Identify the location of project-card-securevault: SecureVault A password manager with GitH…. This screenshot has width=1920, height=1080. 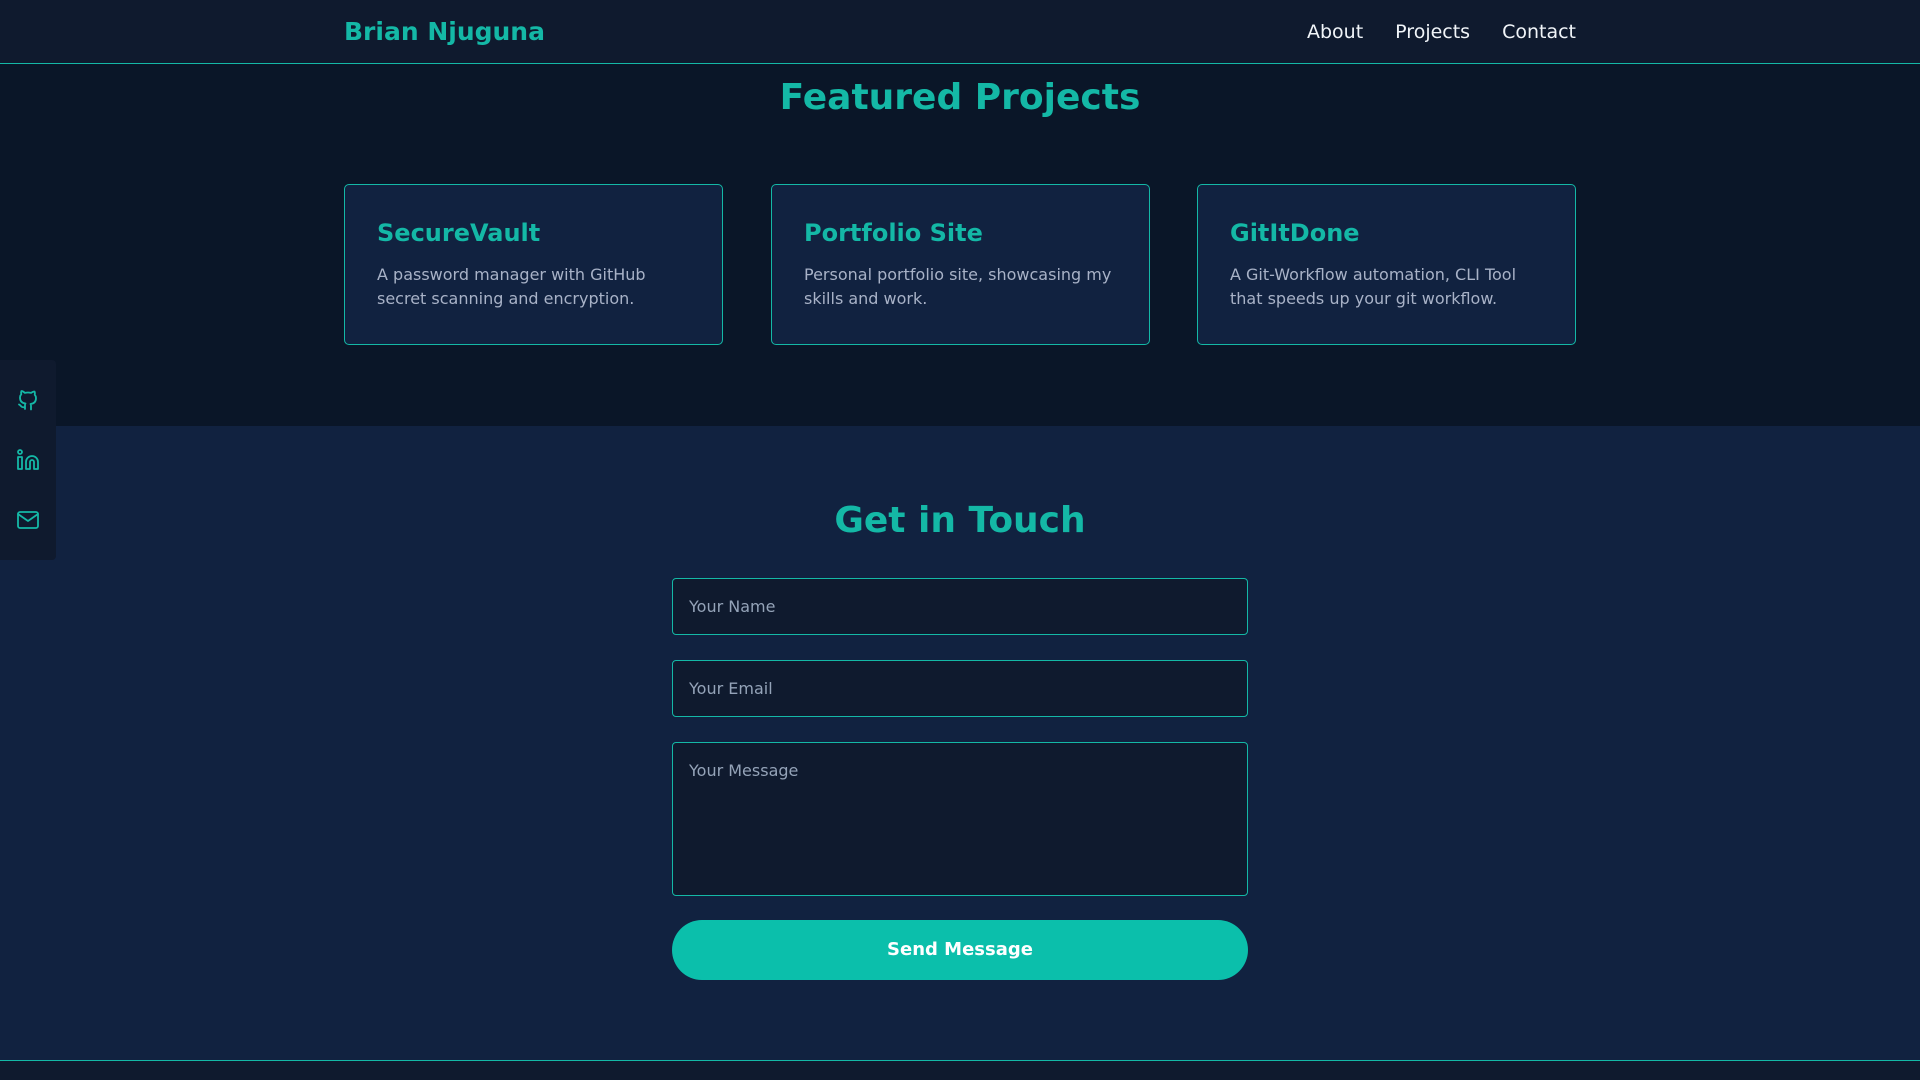
(533, 264).